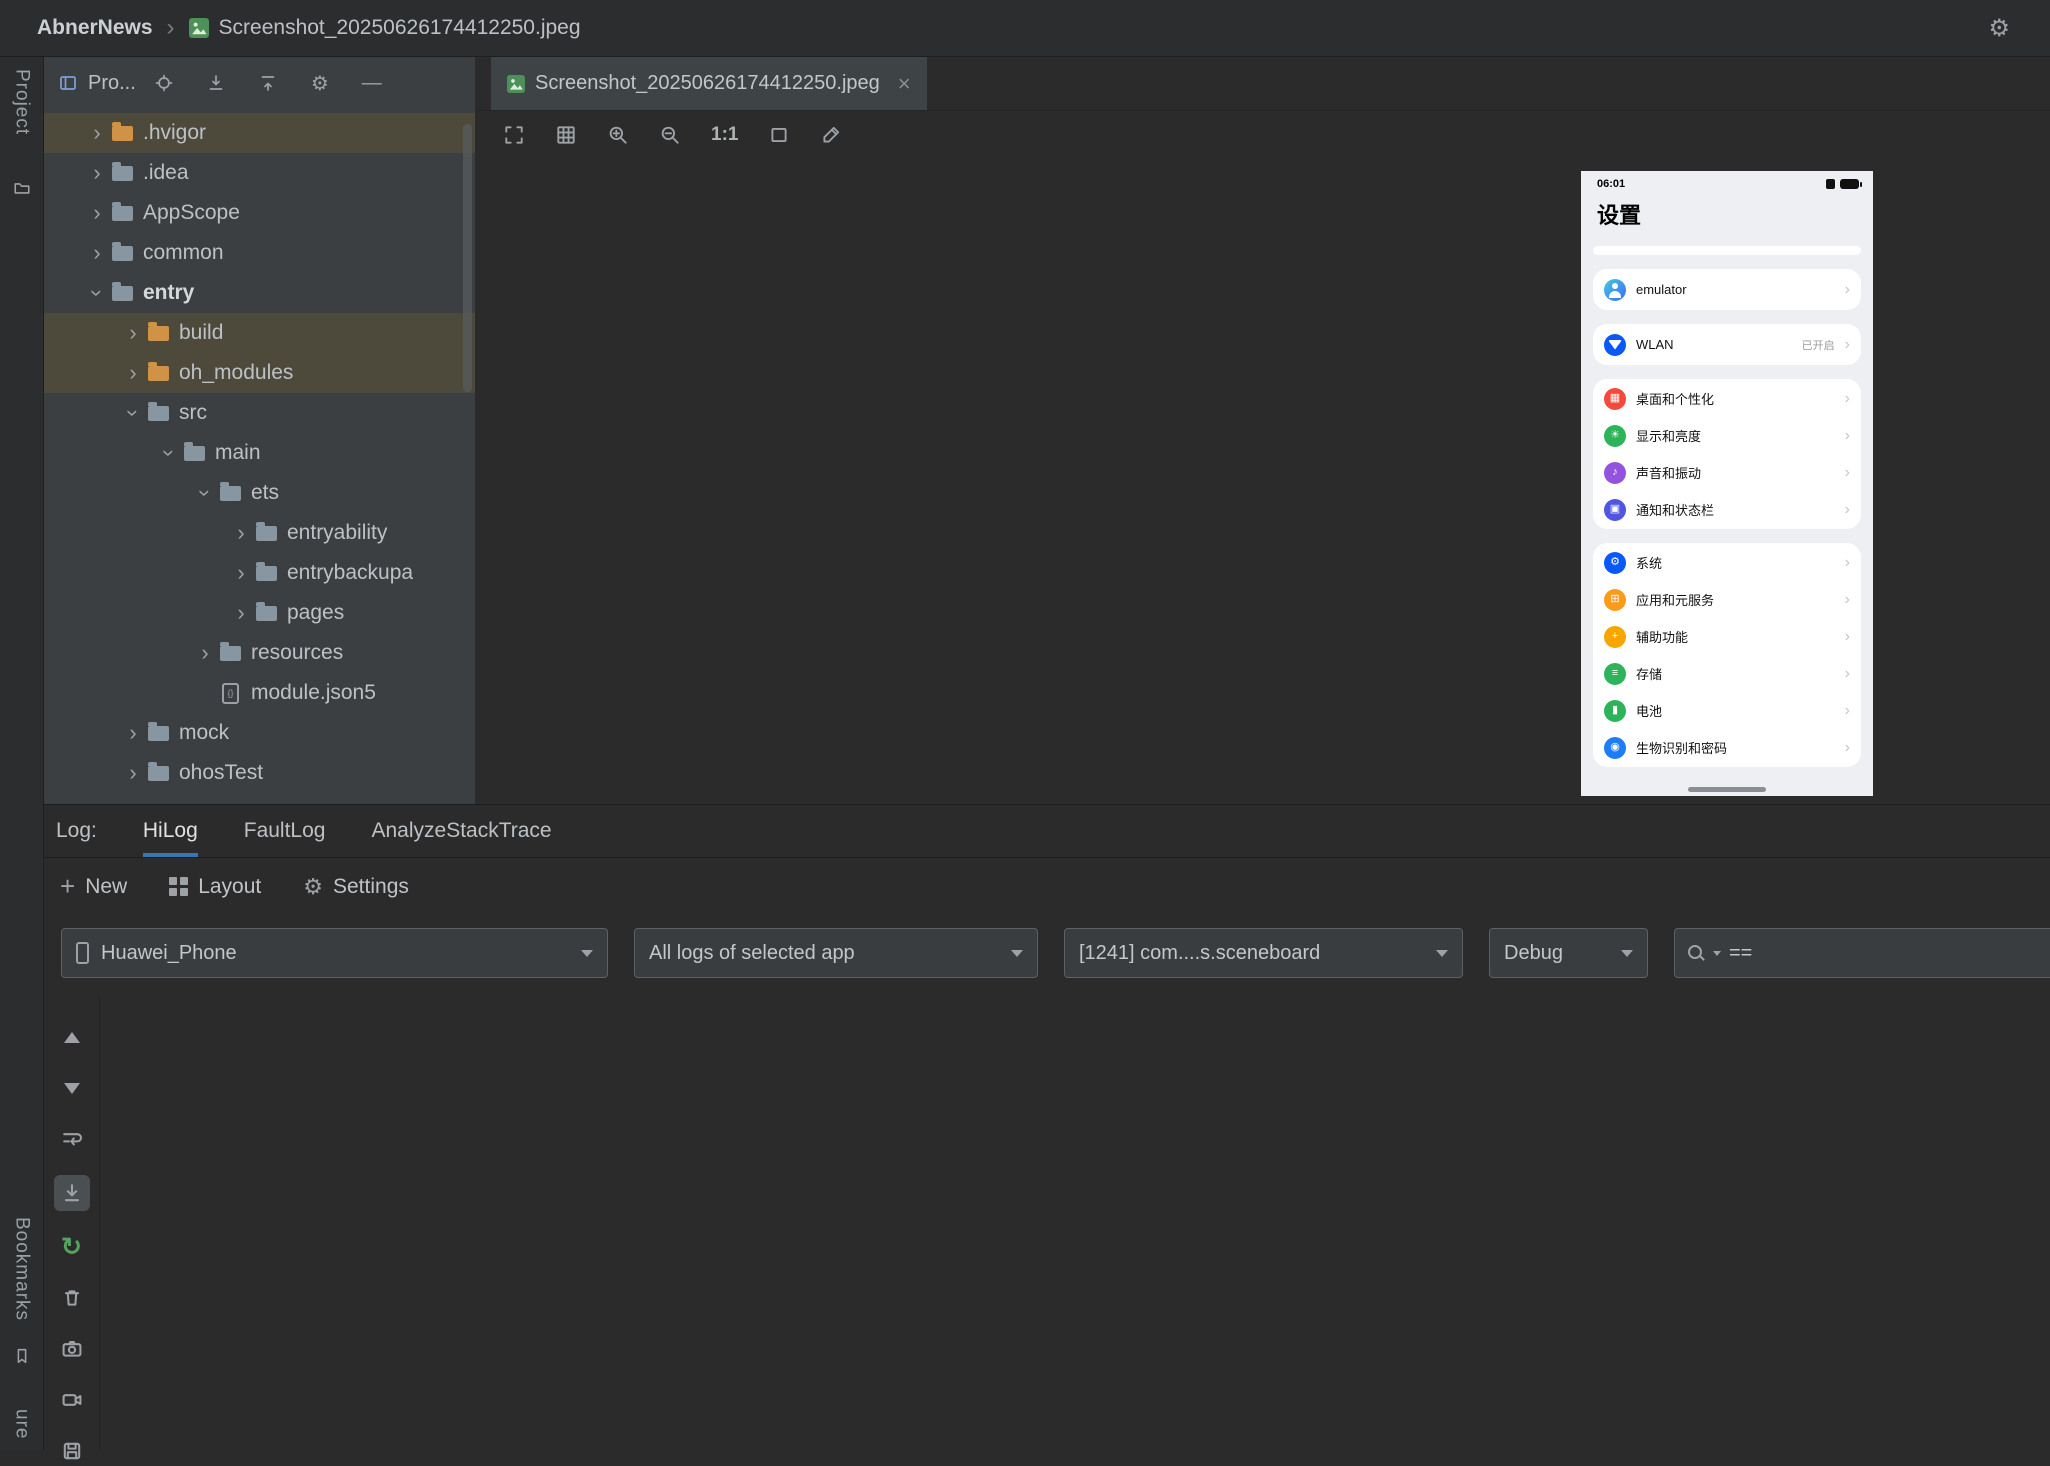  What do you see at coordinates (216, 83) in the screenshot?
I see `expand-all-icon` at bounding box center [216, 83].